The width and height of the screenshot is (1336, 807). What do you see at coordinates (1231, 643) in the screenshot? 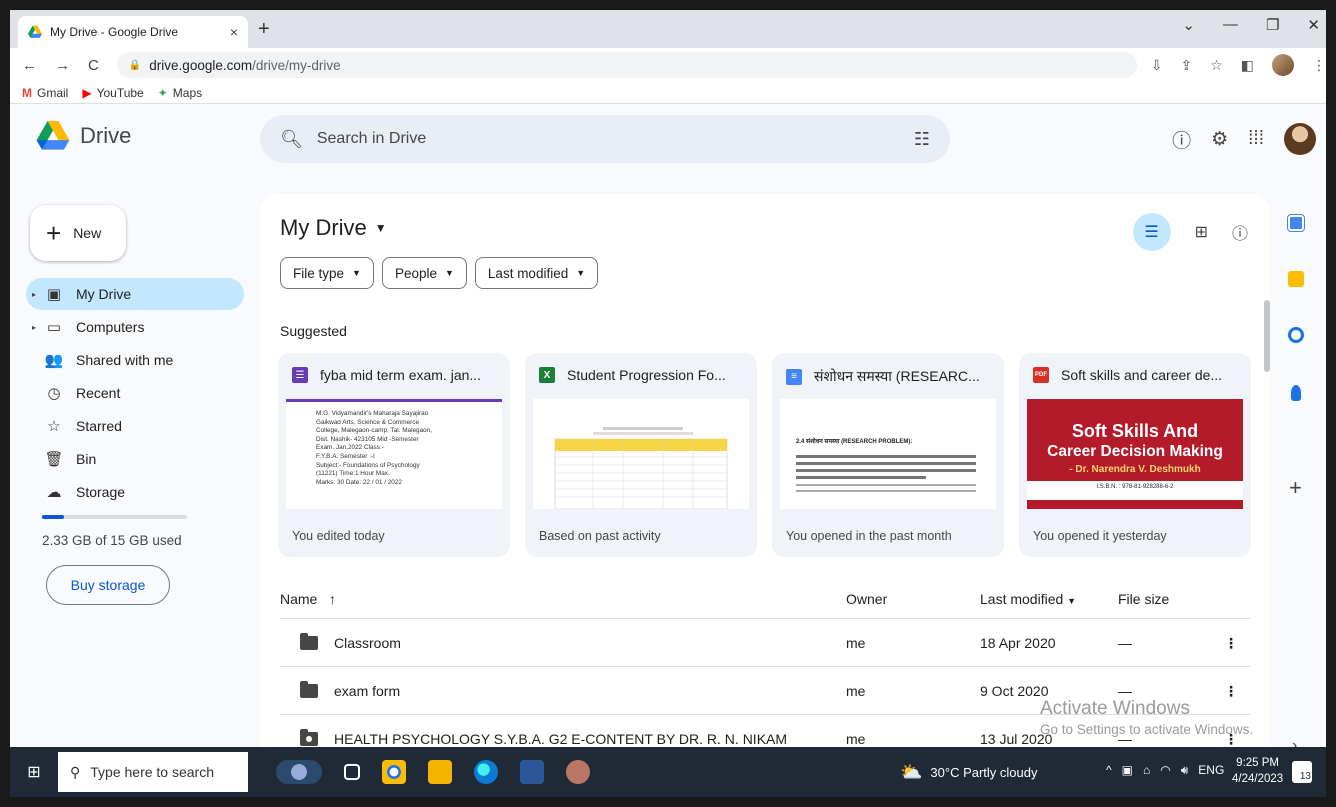
I see `more-actions-icon: ⋮` at bounding box center [1231, 643].